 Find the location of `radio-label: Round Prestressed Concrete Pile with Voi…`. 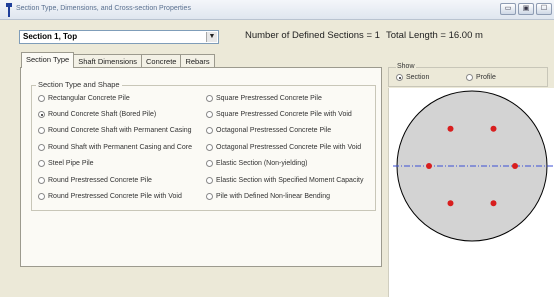

radio-label: Round Prestressed Concrete Pile with Voi… is located at coordinates (115, 196).